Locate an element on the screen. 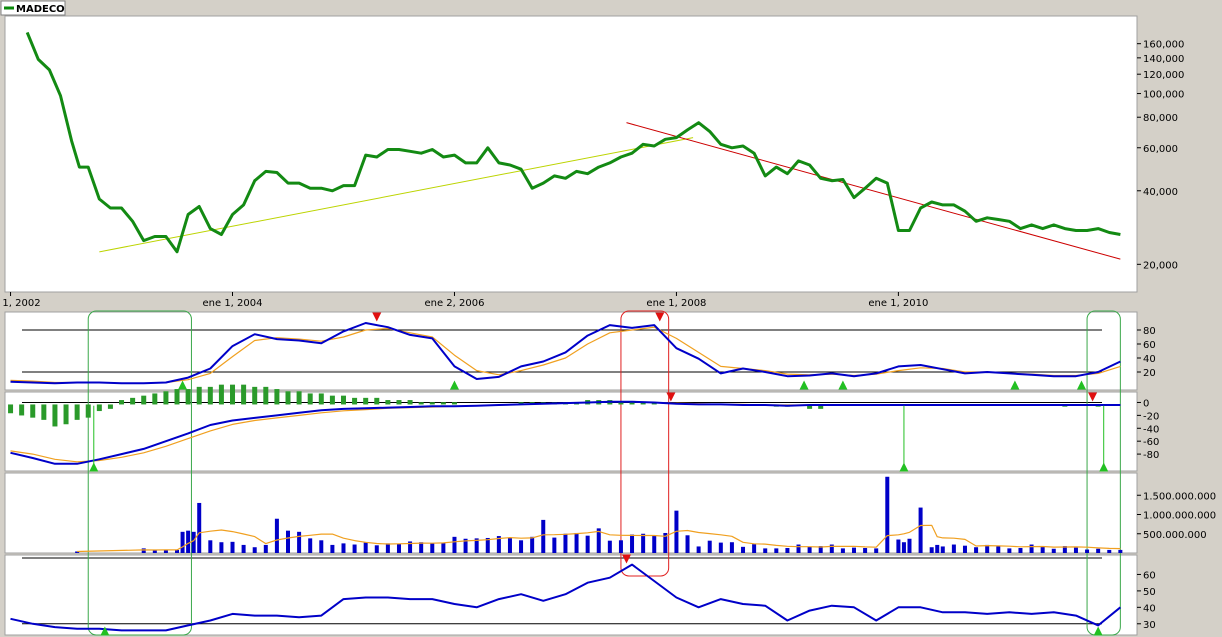  price-xtick-label: ene 1, 2004 is located at coordinates (233, 303).